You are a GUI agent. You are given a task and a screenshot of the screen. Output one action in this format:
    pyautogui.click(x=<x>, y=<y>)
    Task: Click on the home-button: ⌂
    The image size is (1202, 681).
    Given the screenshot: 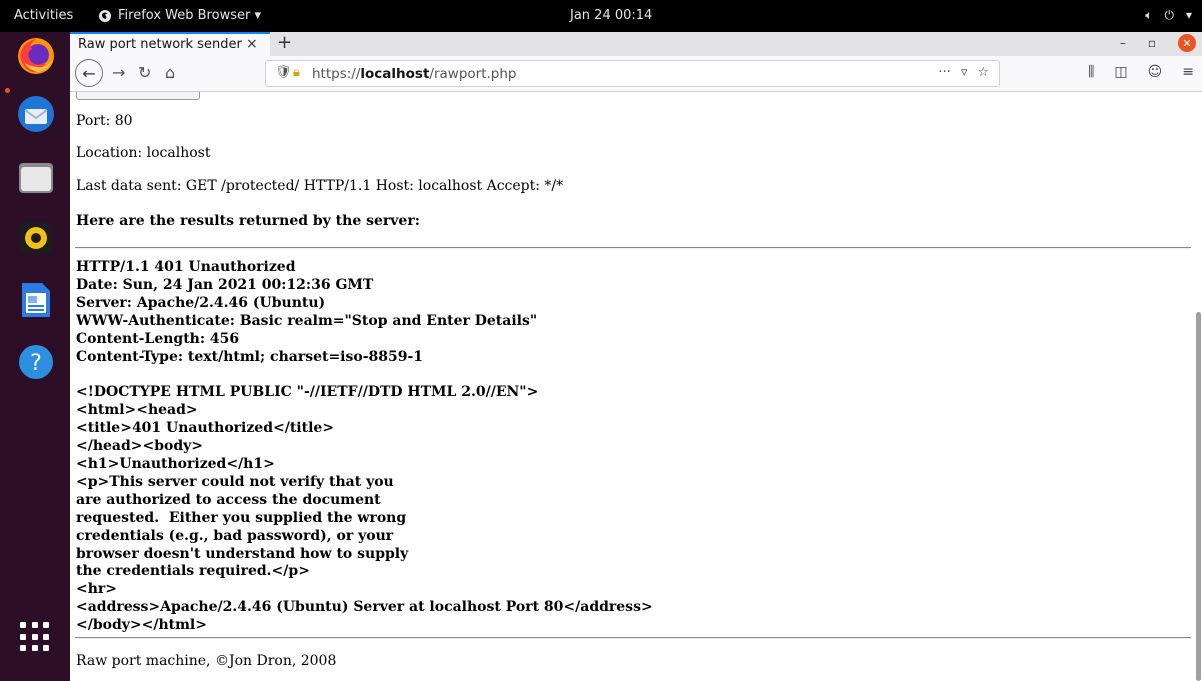 What is the action you would take?
    pyautogui.click(x=170, y=72)
    